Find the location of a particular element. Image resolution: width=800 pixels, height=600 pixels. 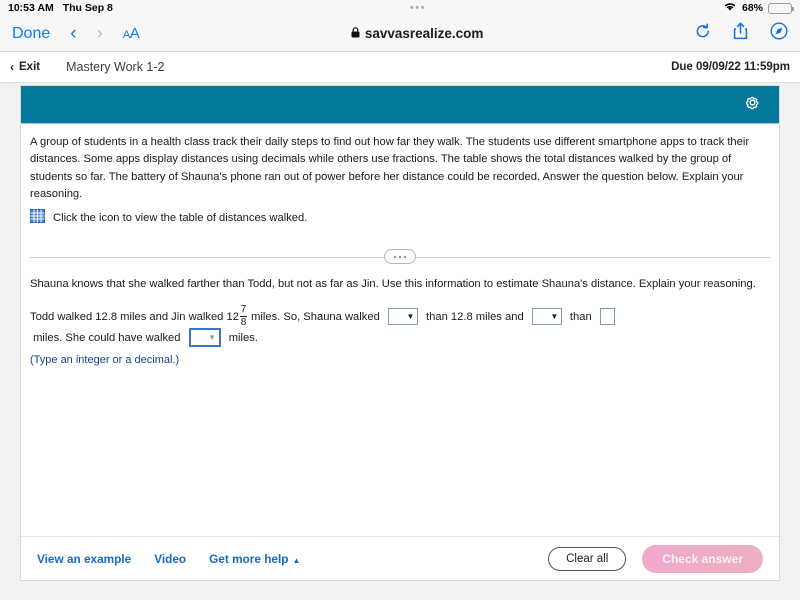

multitask-dots-icon: ••• is located at coordinates (418, 8).